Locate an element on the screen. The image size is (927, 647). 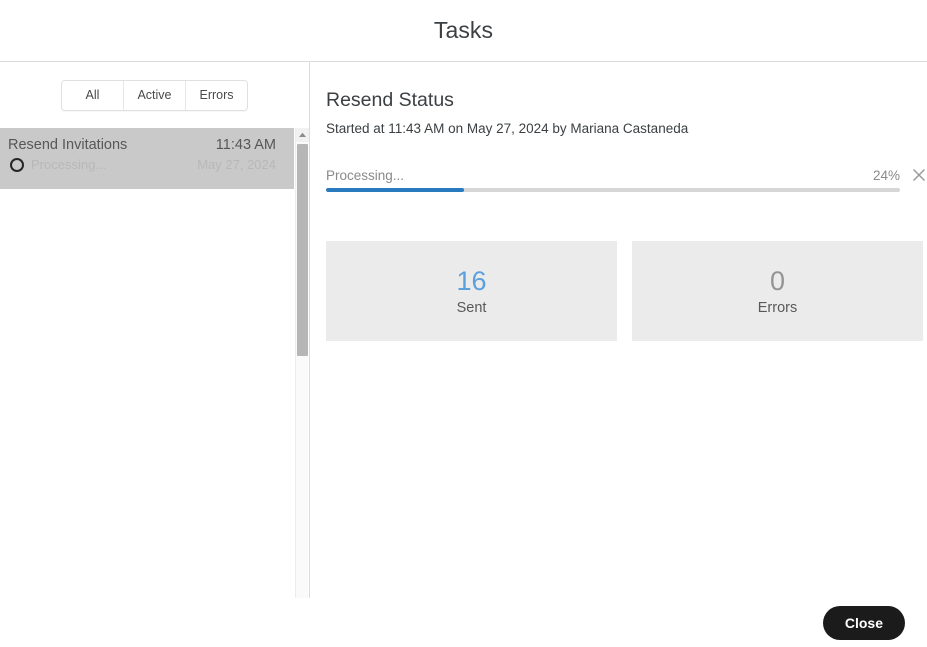
filter-segmented-control: All Active Errors is located at coordinates (154, 95).